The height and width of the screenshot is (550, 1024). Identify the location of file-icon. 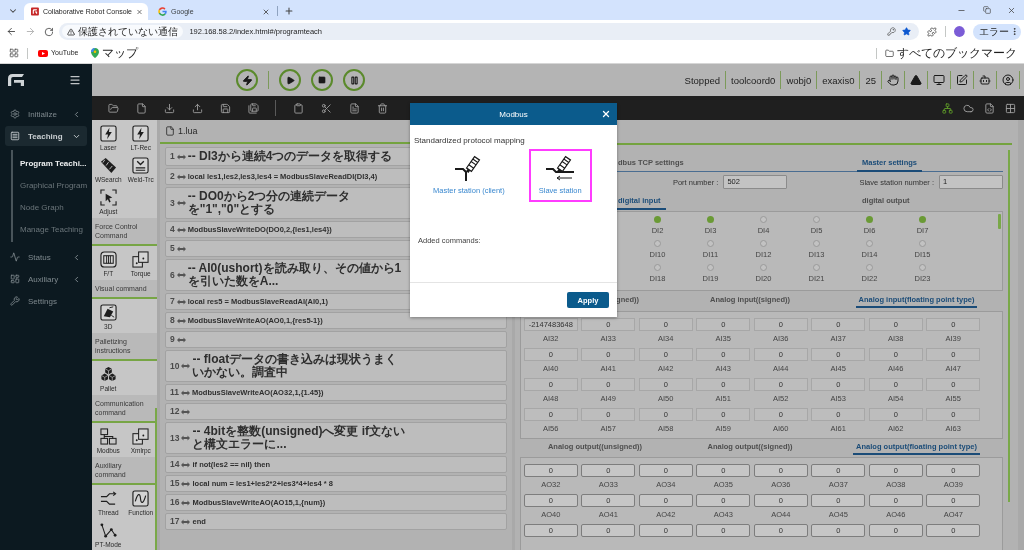
(141, 108).